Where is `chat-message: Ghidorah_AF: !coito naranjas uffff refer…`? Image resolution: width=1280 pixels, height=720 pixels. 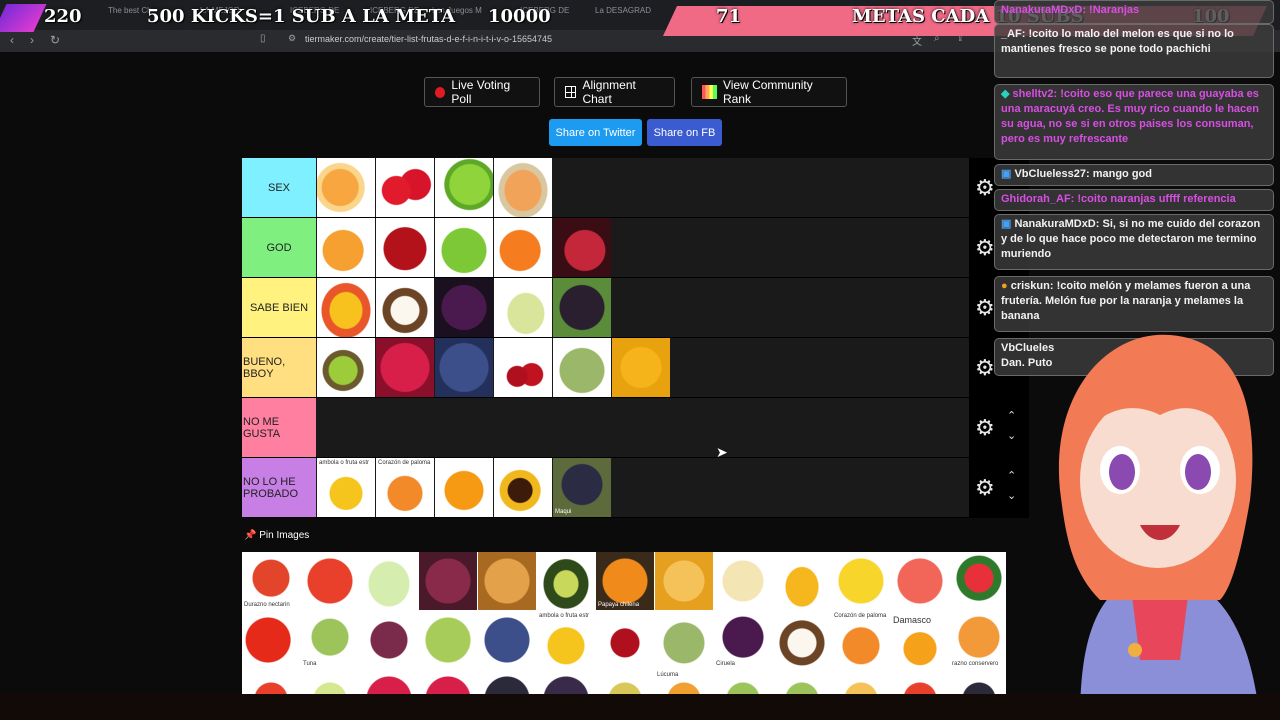
chat-message: Ghidorah_AF: !coito naranjas uffff refer… is located at coordinates (1134, 200).